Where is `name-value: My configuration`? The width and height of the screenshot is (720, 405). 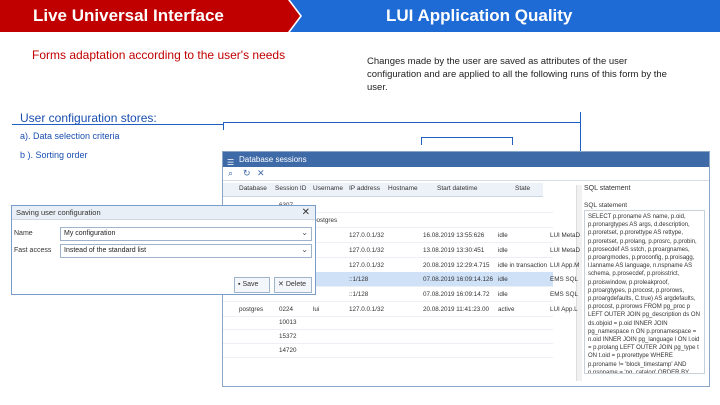
name-value: My configuration is located at coordinates (90, 233).